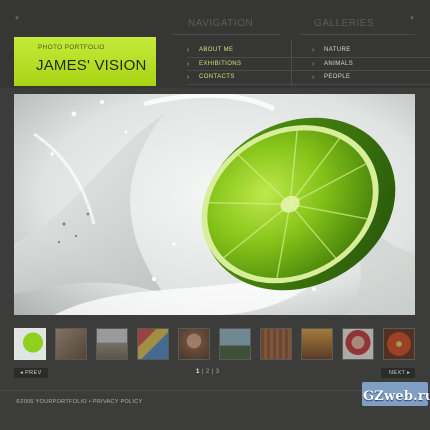 The height and width of the screenshot is (430, 430). I want to click on navigation-menu: › ABOUT ME › EXHIBITIONS › CONTACTS, so click(251, 64).